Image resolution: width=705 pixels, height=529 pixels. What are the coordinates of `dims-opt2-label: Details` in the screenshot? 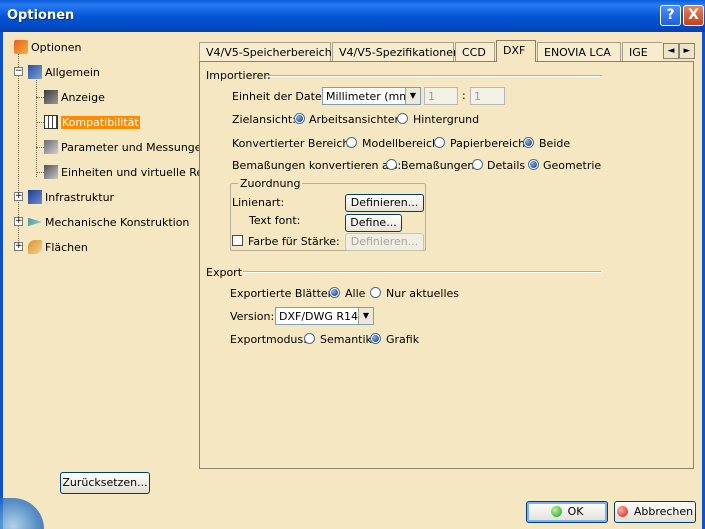 It's located at (506, 165).